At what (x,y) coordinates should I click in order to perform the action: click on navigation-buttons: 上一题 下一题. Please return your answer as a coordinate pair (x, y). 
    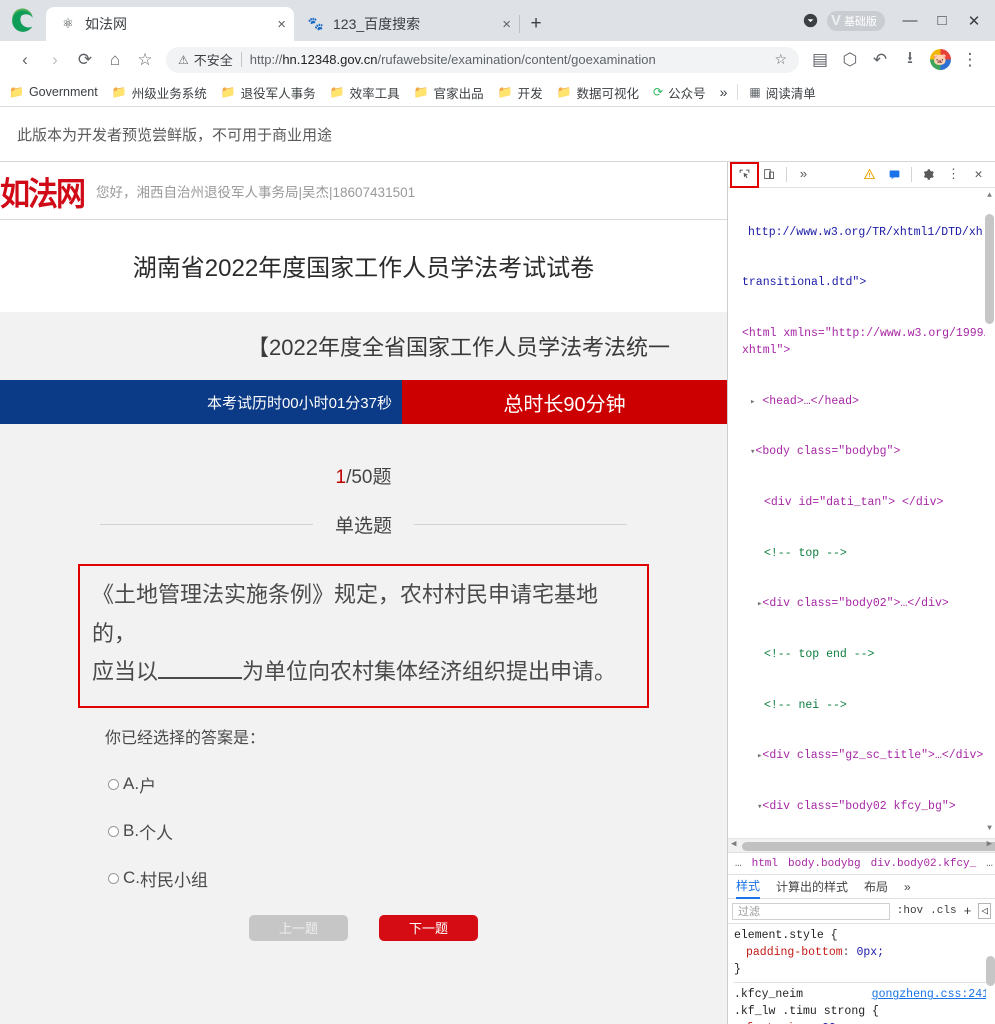
    Looking at the image, I should click on (363, 927).